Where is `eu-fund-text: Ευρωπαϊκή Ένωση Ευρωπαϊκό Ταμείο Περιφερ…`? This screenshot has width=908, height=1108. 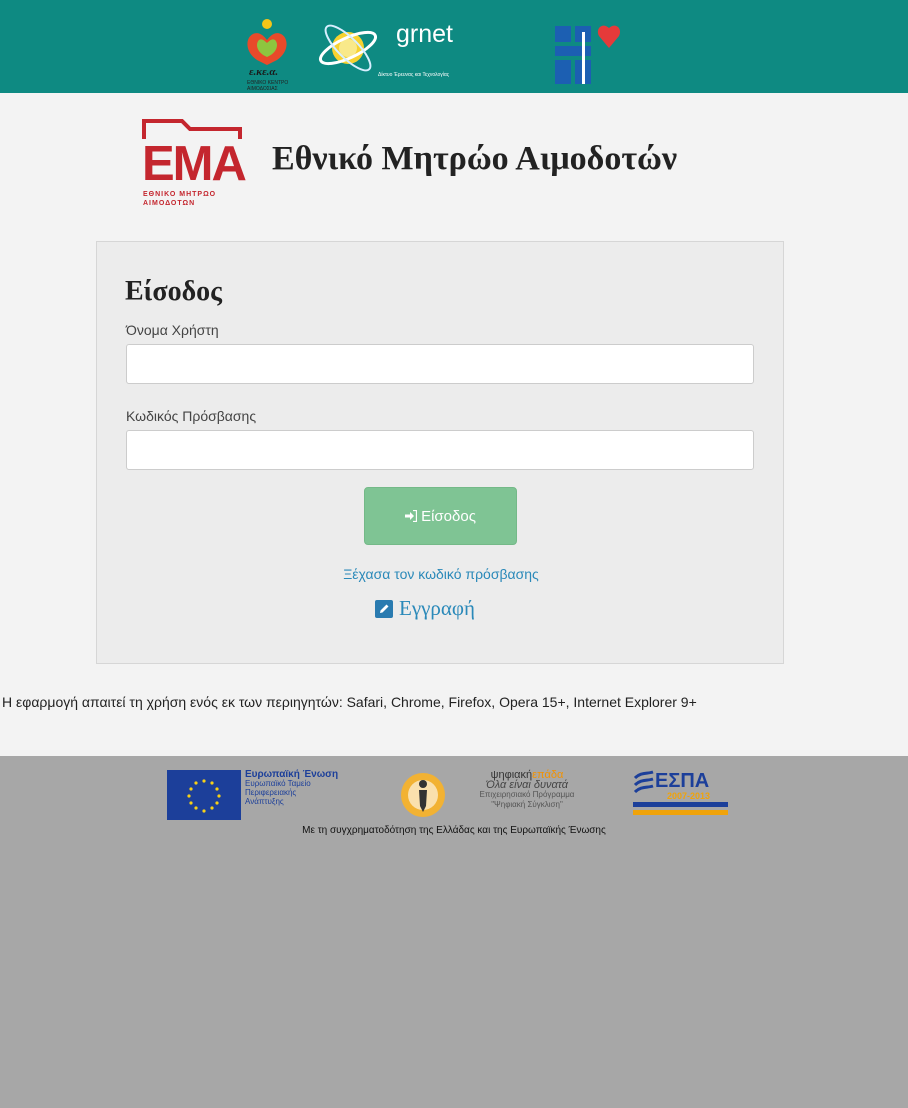
eu-fund-text: Ευρωπαϊκή Ένωση Ευρωπαϊκό Ταμείο Περιφερ… is located at coordinates (292, 788).